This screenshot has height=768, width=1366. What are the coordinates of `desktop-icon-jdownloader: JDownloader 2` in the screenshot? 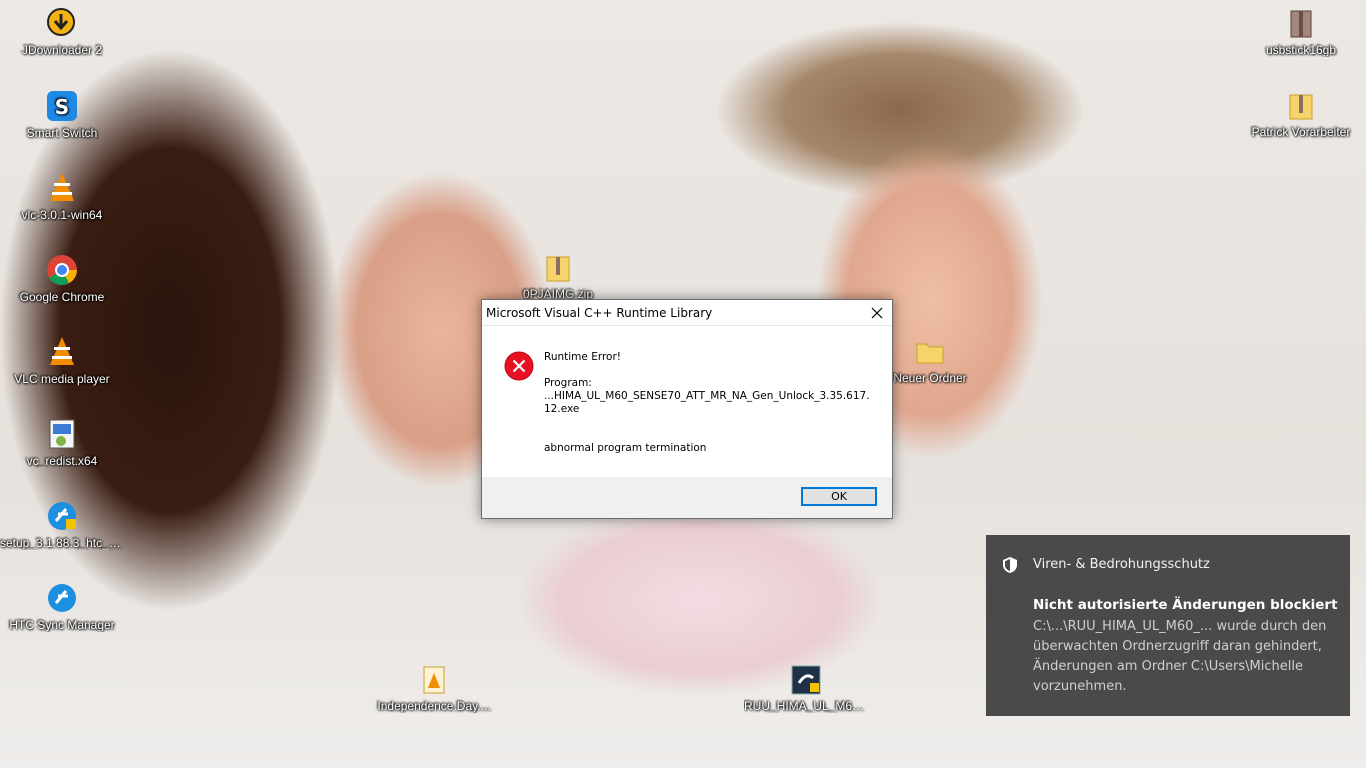 It's located at (62, 31).